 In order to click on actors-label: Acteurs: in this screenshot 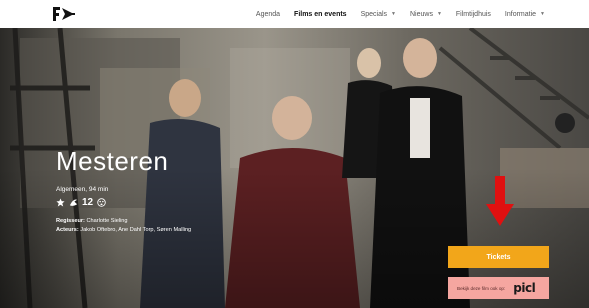, I will do `click(67, 230)`.